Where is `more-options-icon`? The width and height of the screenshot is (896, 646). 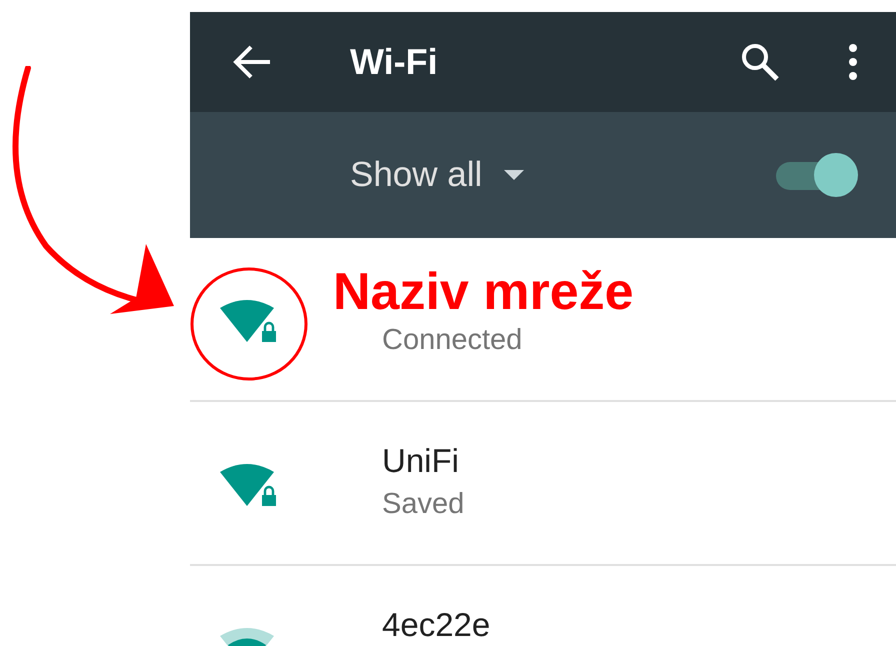 more-options-icon is located at coordinates (853, 62).